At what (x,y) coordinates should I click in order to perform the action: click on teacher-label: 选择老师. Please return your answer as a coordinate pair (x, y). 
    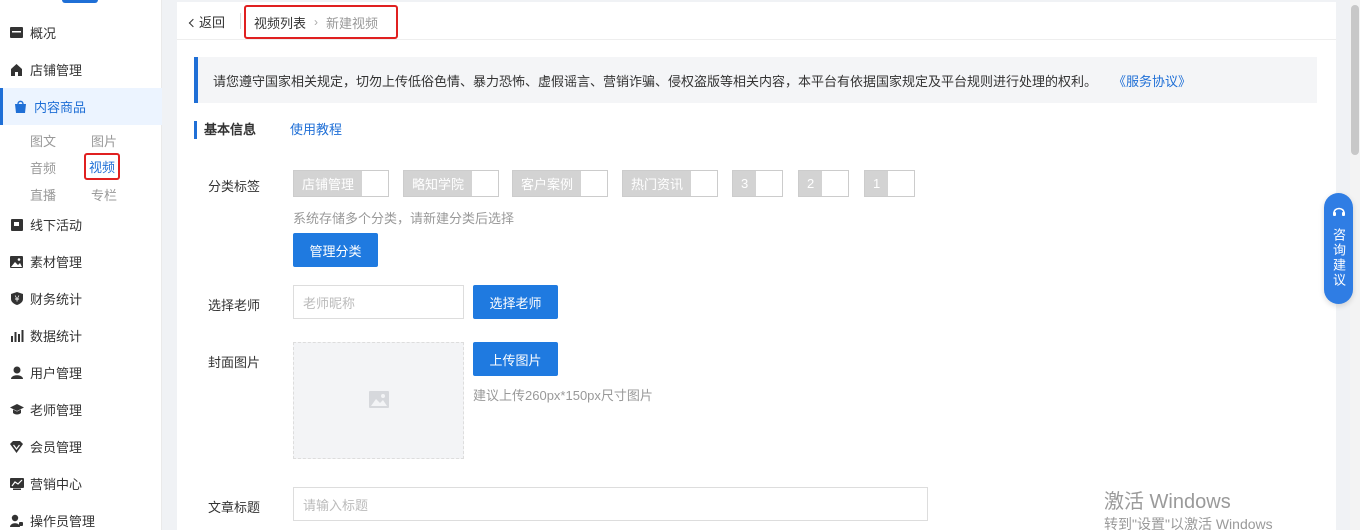
    Looking at the image, I should click on (234, 305).